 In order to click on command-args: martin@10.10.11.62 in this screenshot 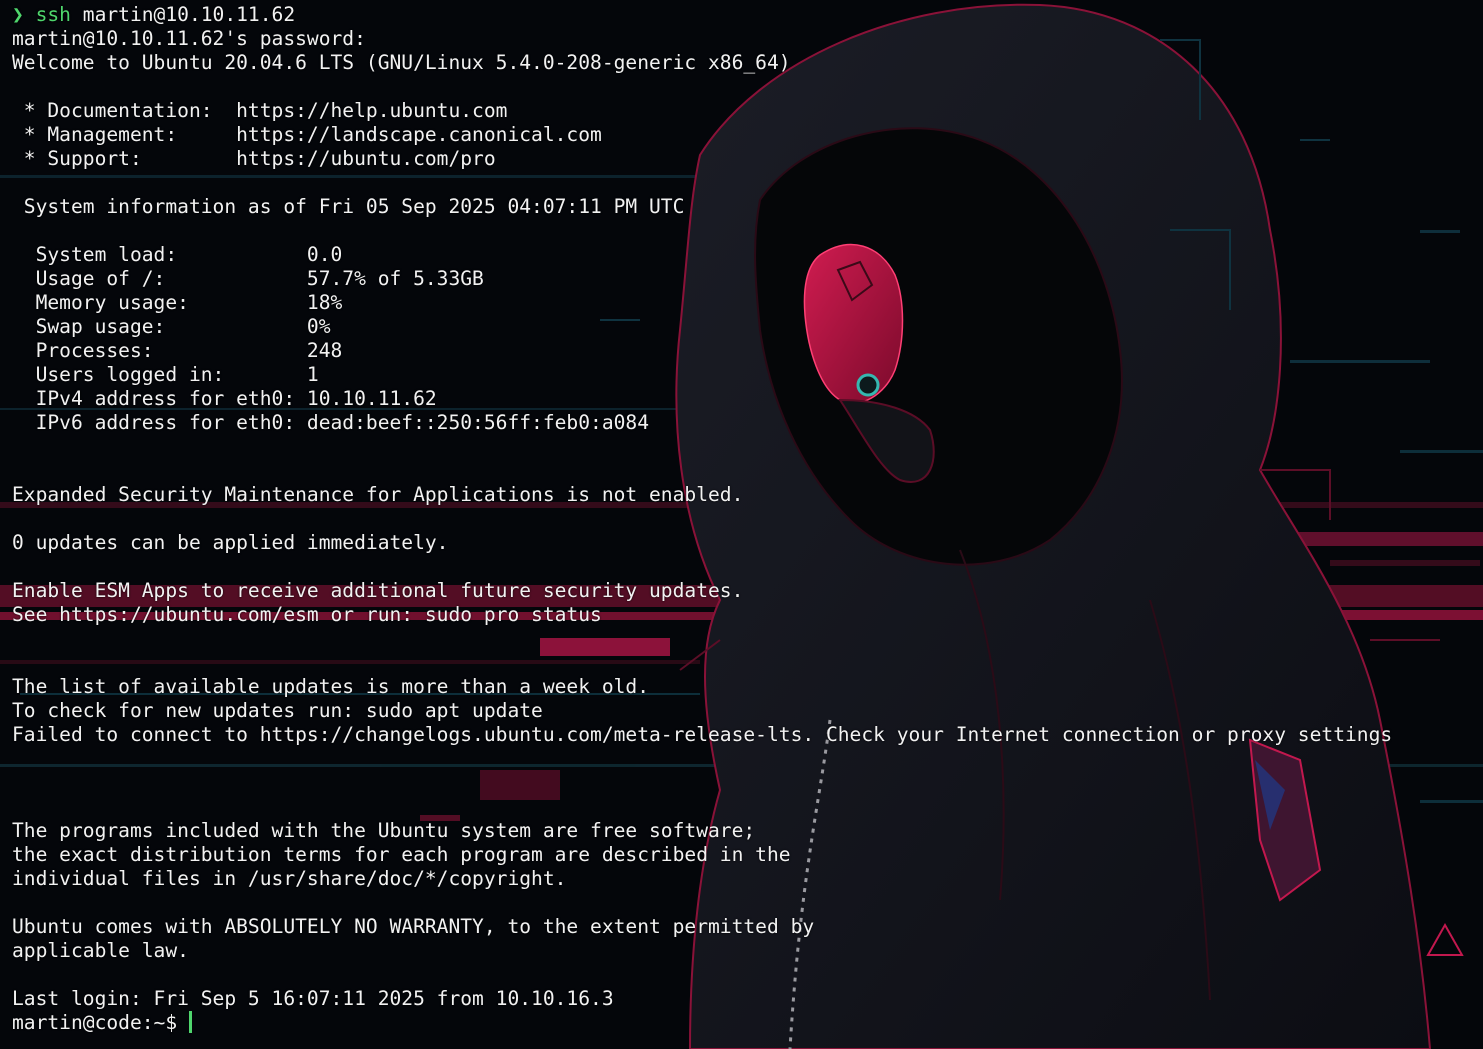, I will do `click(183, 14)`.